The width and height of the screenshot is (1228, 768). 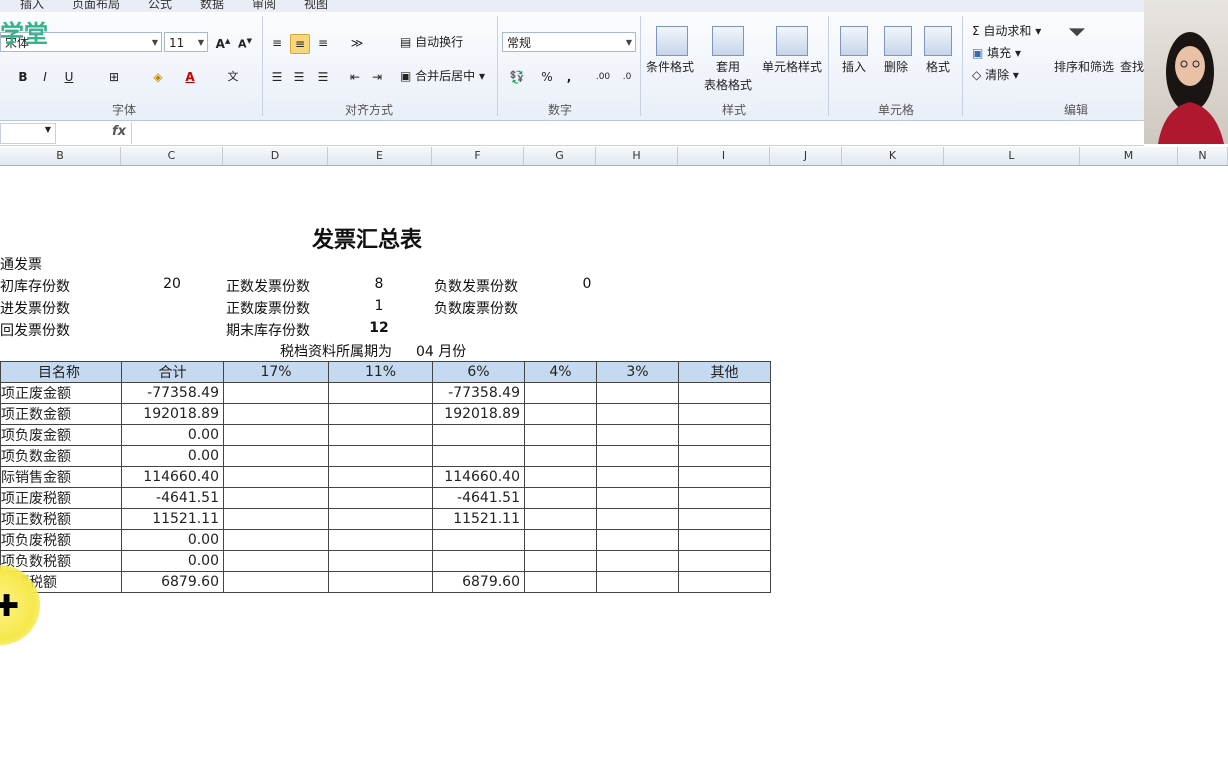 What do you see at coordinates (61, 456) in the screenshot?
I see `table-cell: 项负数金额` at bounding box center [61, 456].